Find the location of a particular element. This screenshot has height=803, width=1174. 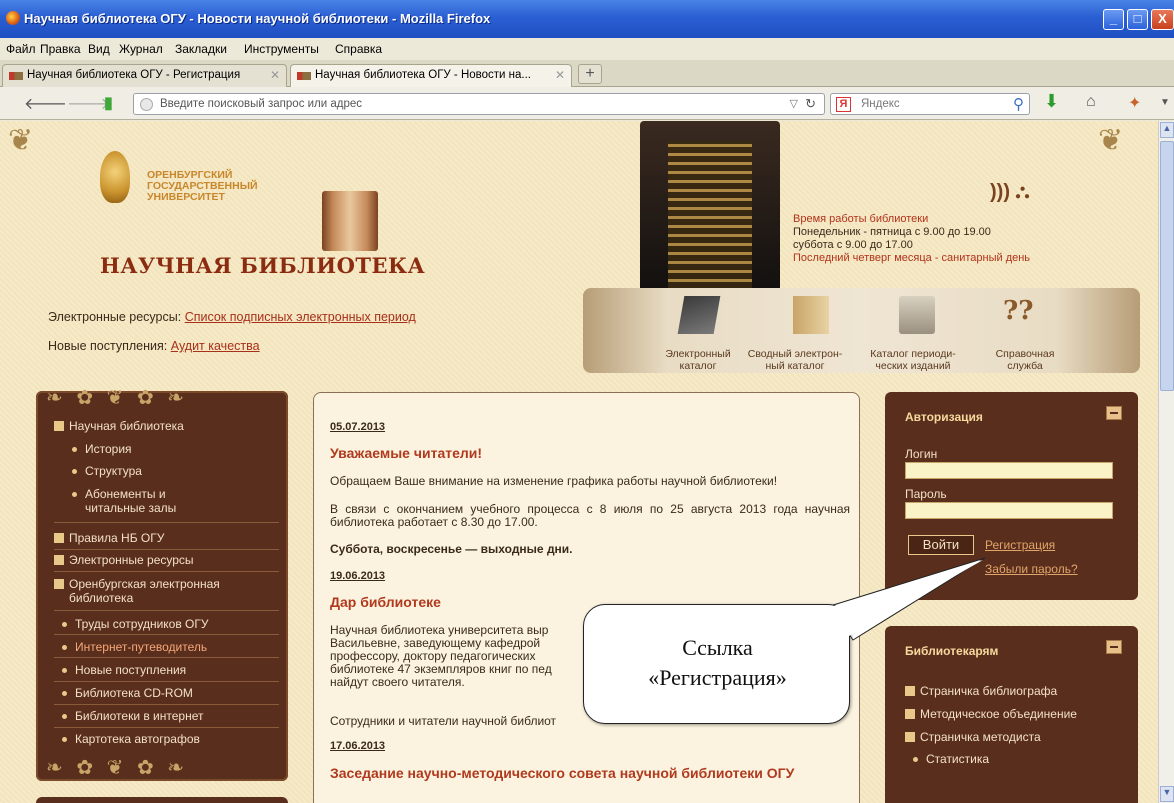

callout-line1: Ссылка is located at coordinates (717, 647).